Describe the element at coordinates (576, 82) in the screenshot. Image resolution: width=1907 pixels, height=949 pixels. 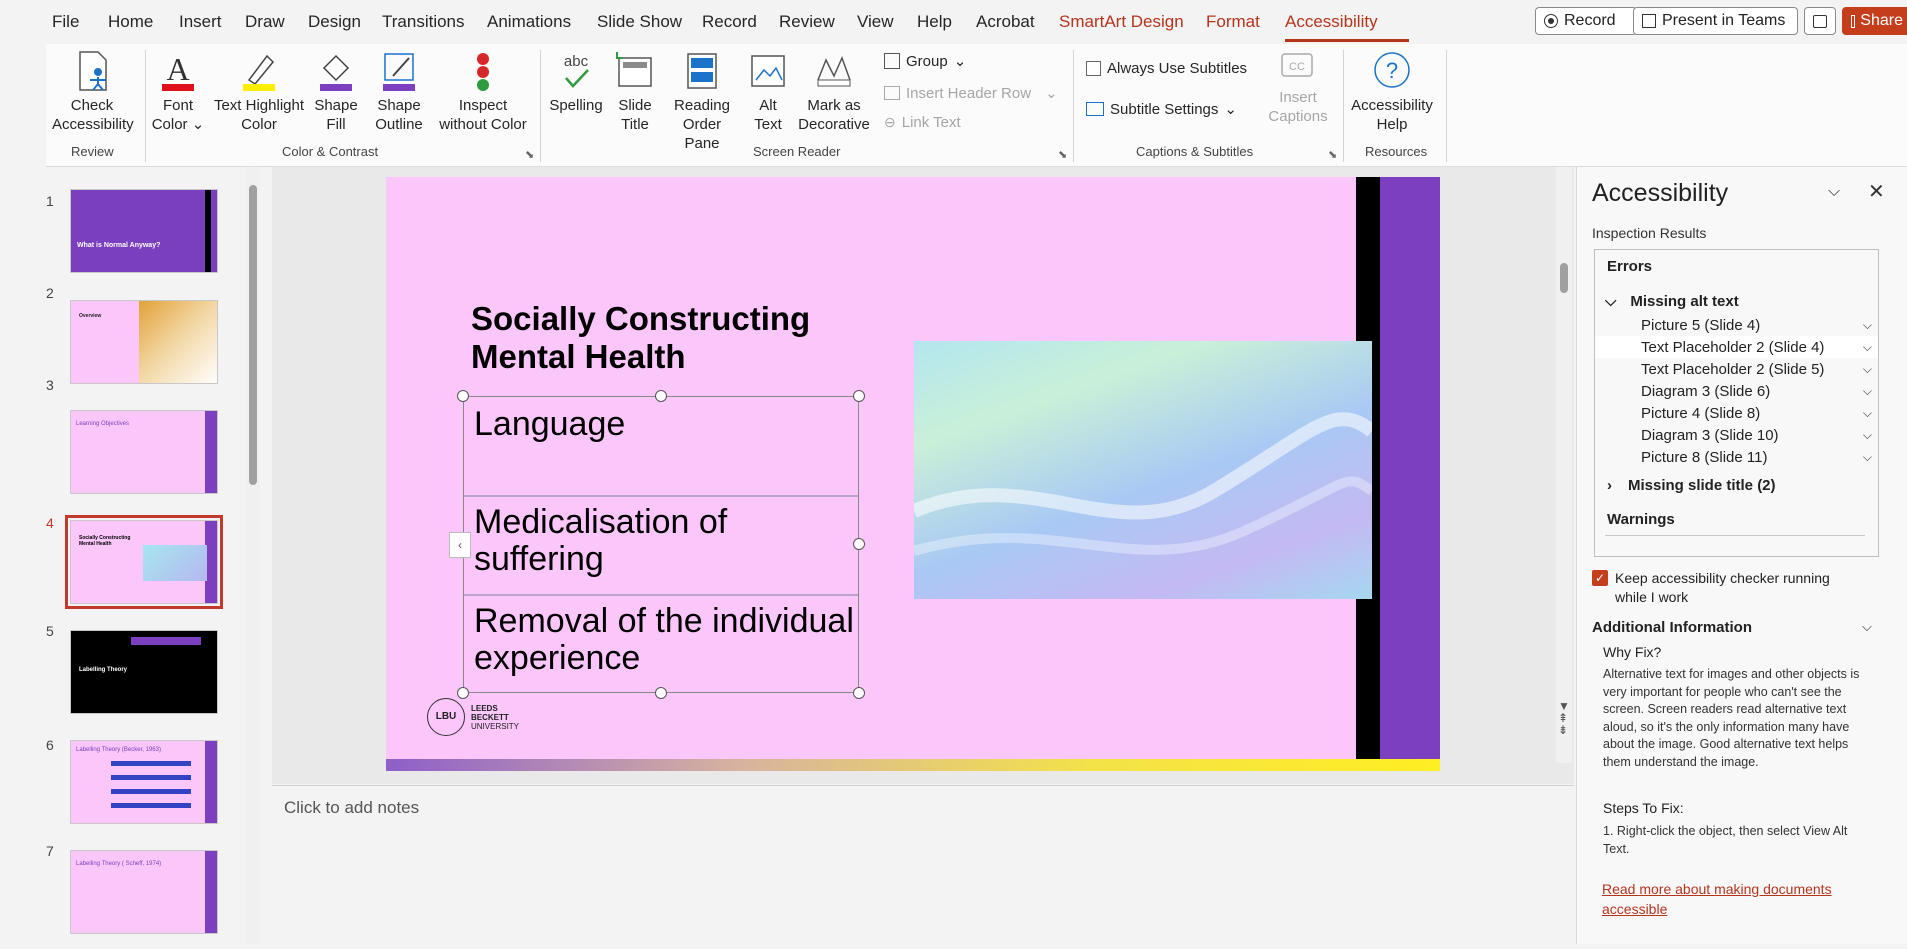
I see `spelling-button: abc Spelling` at that location.